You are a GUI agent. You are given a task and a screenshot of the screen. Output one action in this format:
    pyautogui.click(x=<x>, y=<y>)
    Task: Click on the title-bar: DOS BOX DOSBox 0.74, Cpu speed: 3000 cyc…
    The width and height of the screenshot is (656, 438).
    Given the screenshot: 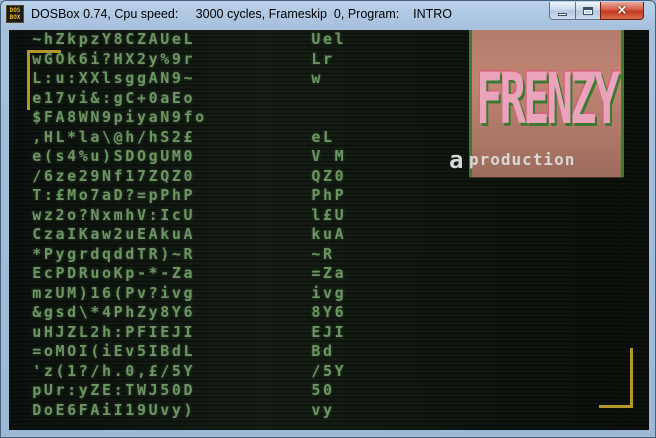 What is the action you would take?
    pyautogui.click(x=328, y=14)
    